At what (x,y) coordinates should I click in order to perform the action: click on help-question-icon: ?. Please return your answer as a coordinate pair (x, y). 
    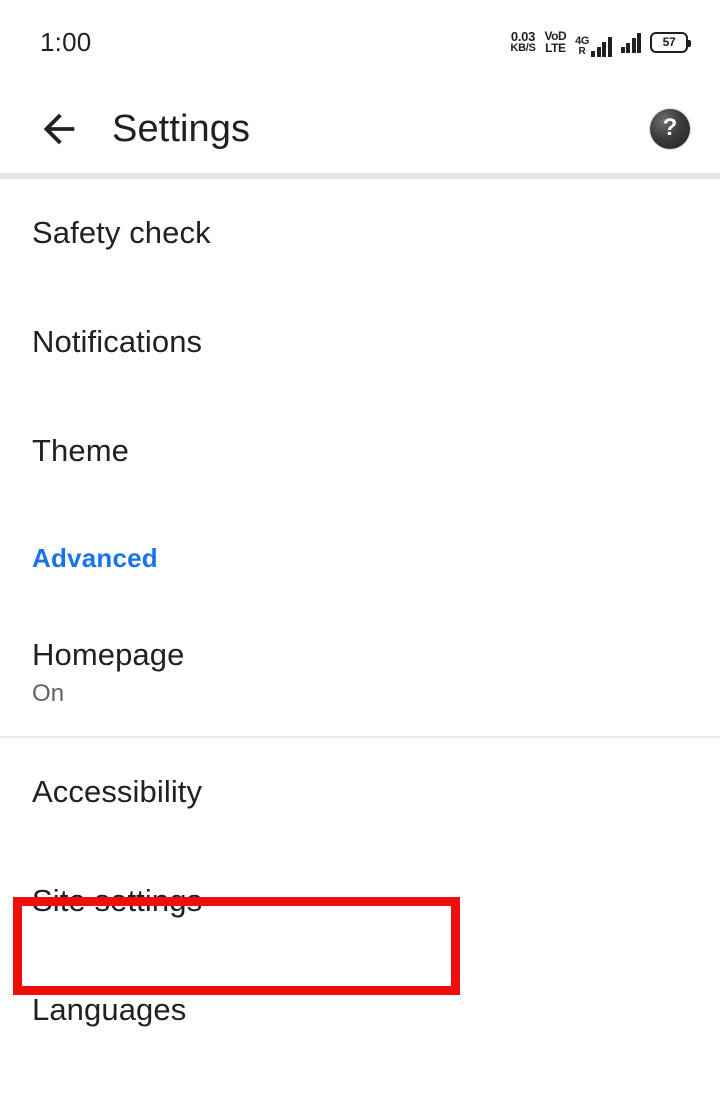
    Looking at the image, I should click on (670, 128).